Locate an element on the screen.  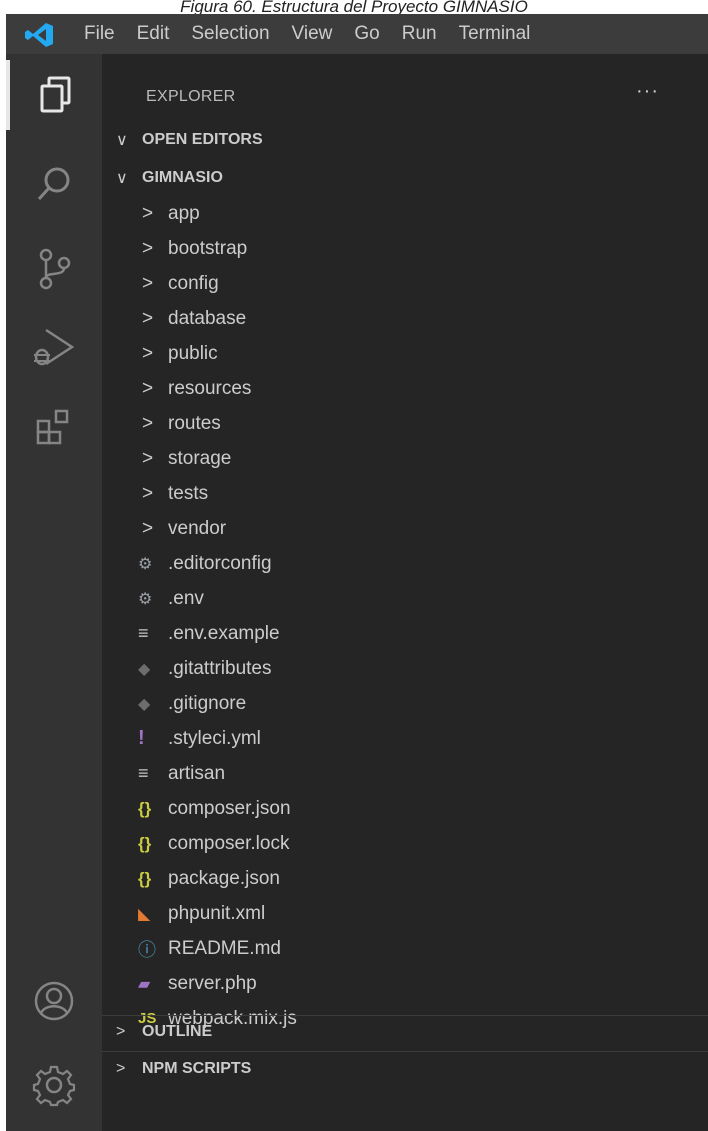
file-label: .env is located at coordinates (186, 598).